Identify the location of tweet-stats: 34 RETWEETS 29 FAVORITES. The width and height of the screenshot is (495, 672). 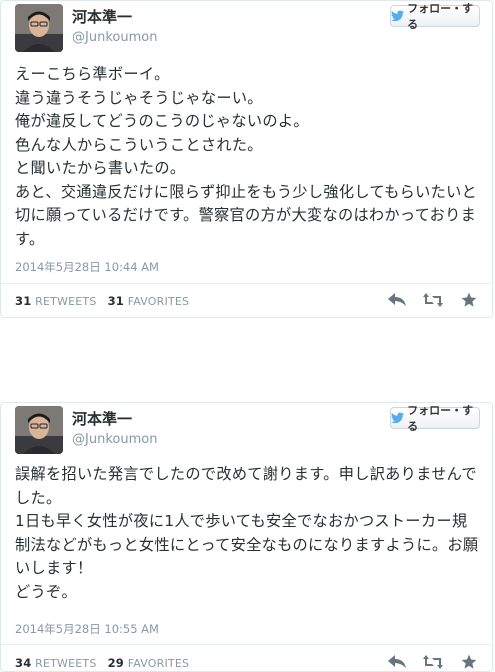
(102, 663).